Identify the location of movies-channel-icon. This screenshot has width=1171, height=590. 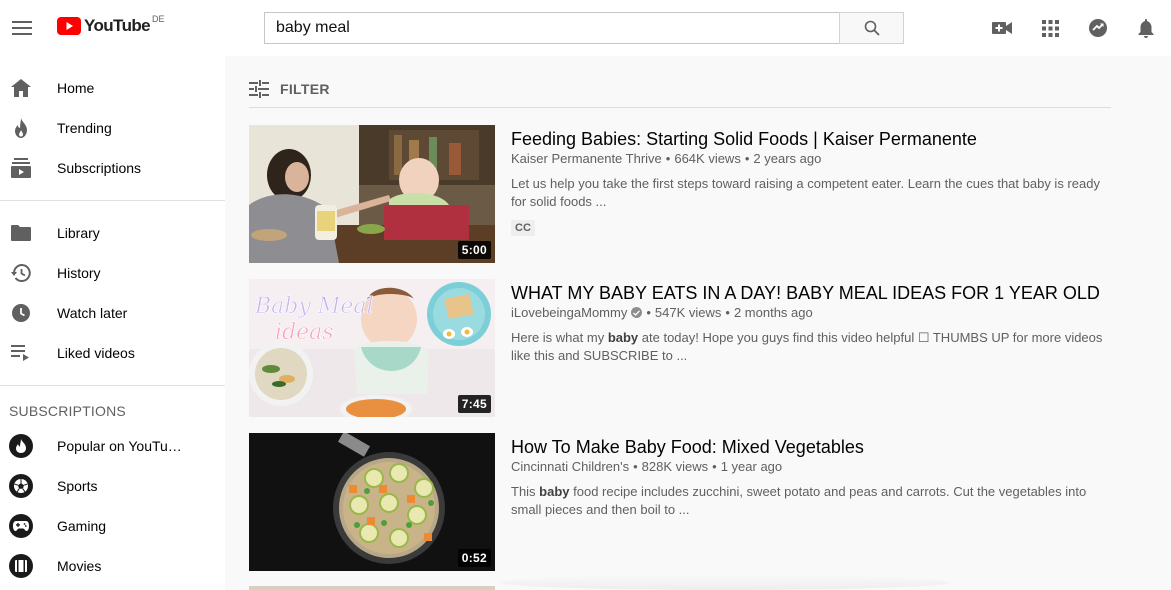
(21, 566).